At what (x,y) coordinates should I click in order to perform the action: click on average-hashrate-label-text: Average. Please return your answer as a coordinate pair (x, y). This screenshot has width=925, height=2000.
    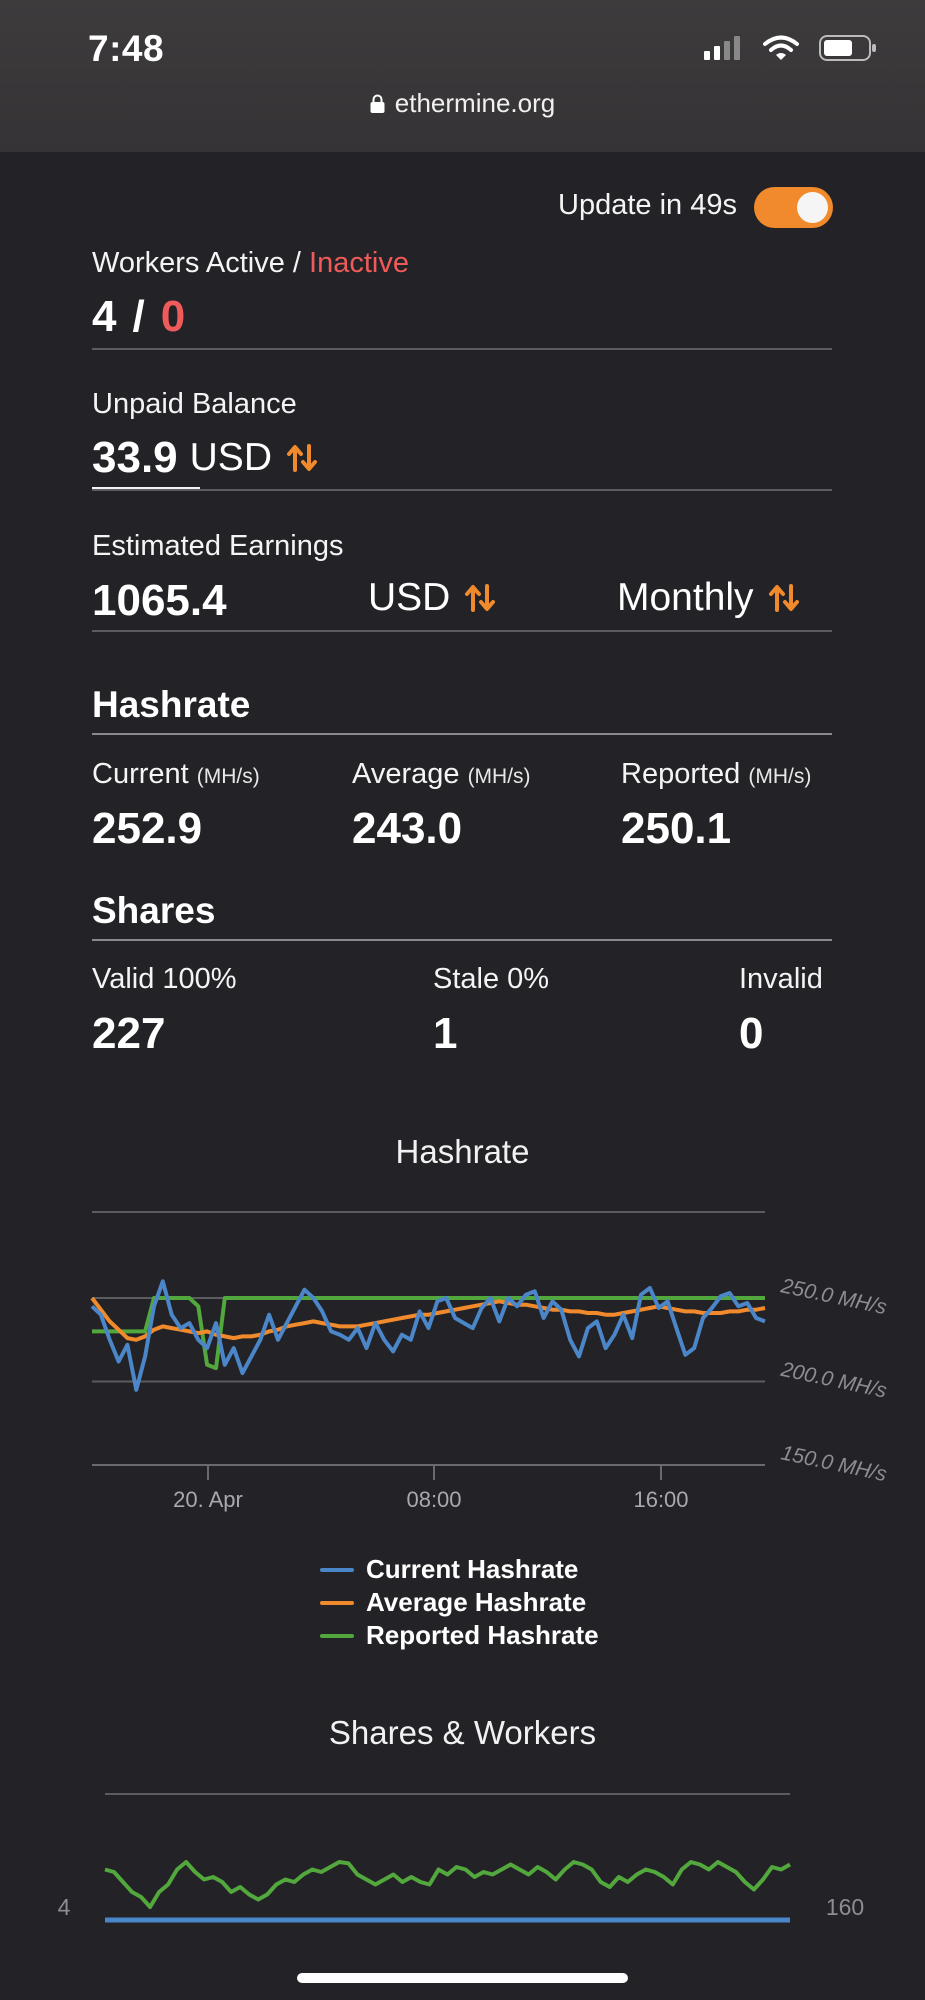
    Looking at the image, I should click on (406, 774).